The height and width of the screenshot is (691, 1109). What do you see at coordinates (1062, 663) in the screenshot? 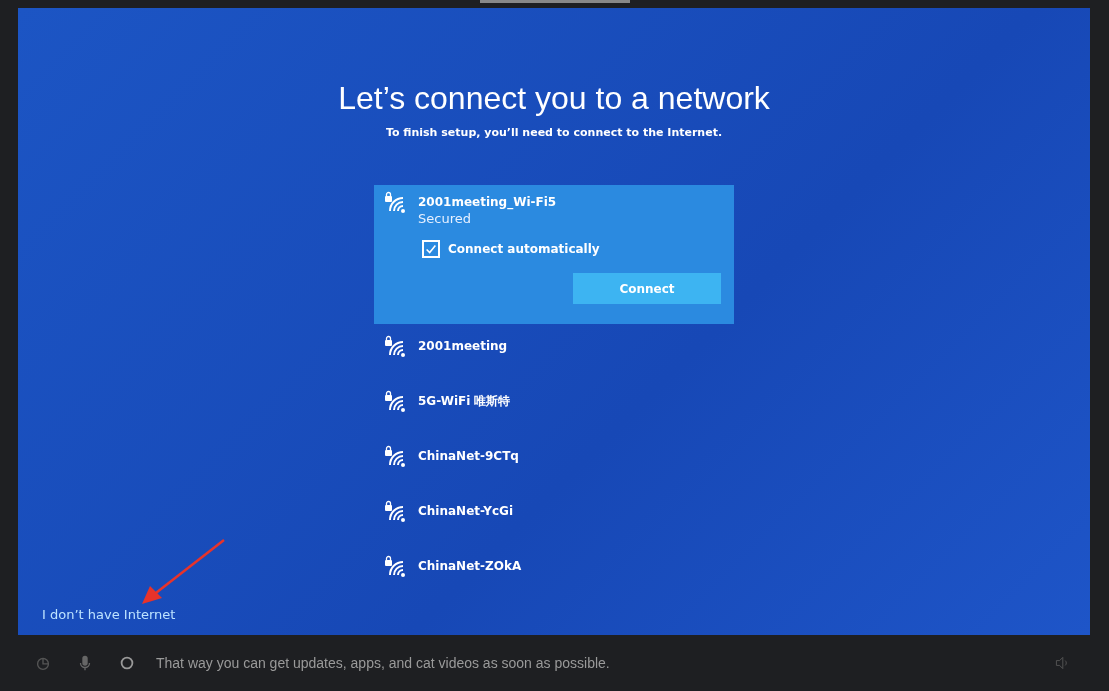
I see `speaker-icon` at bounding box center [1062, 663].